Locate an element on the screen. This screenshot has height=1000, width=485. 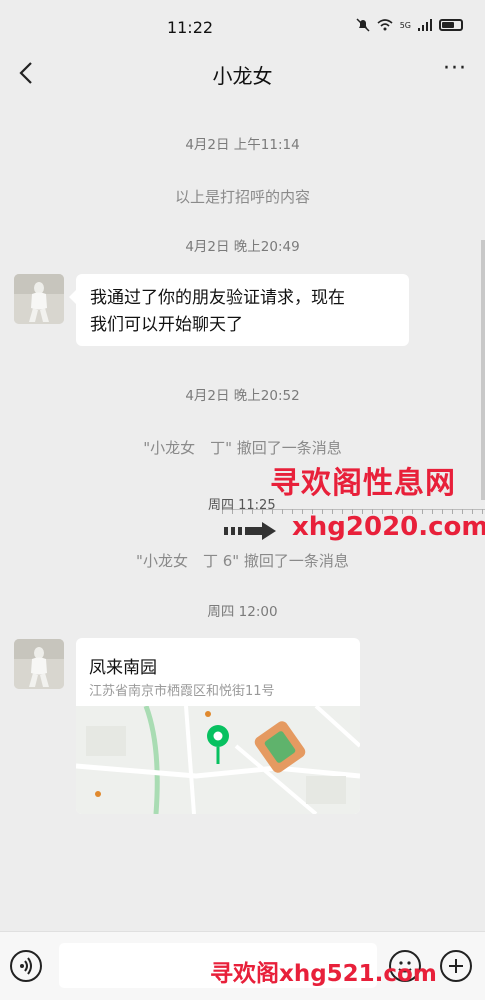
map-thumbnail is located at coordinates (218, 760).